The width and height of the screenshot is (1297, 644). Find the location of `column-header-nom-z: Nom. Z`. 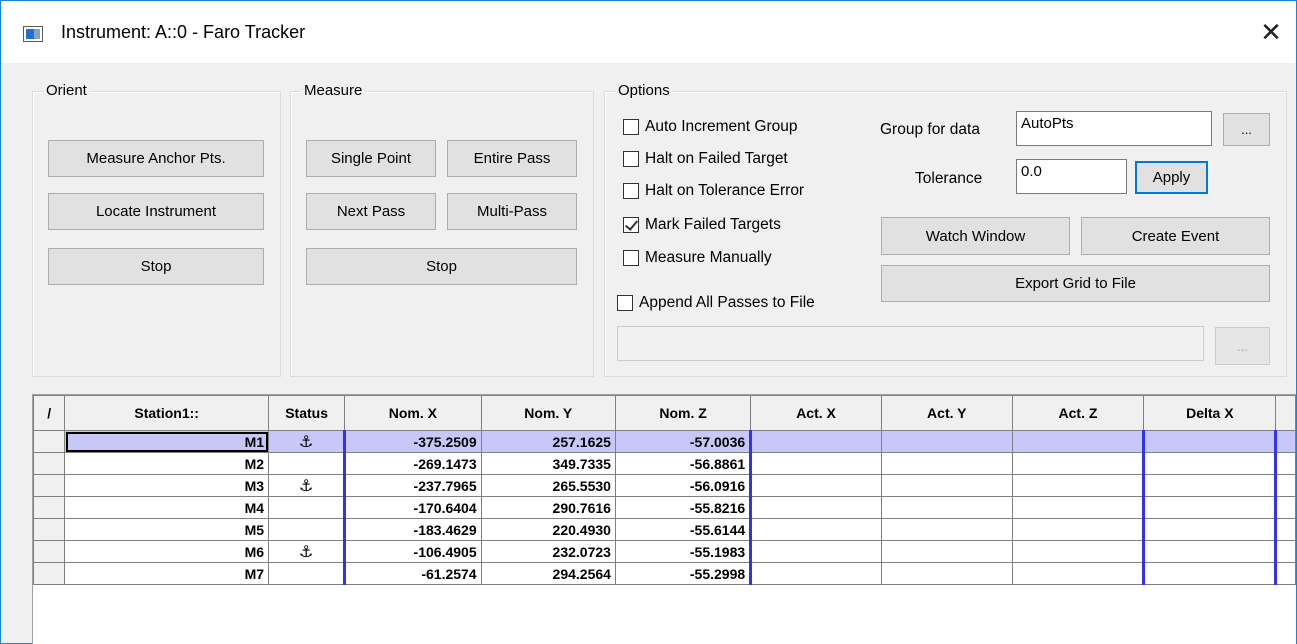

column-header-nom-z: Nom. Z is located at coordinates (683, 413).